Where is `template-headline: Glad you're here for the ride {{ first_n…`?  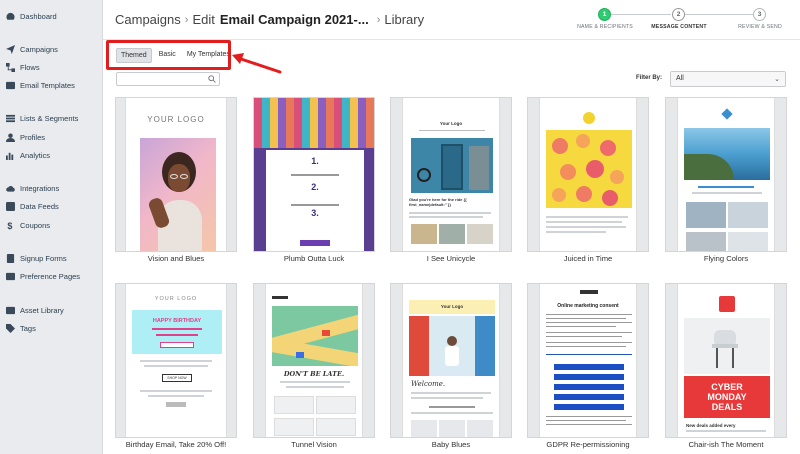 template-headline: Glad you're here for the ride {{ first_n… is located at coordinates (438, 202).